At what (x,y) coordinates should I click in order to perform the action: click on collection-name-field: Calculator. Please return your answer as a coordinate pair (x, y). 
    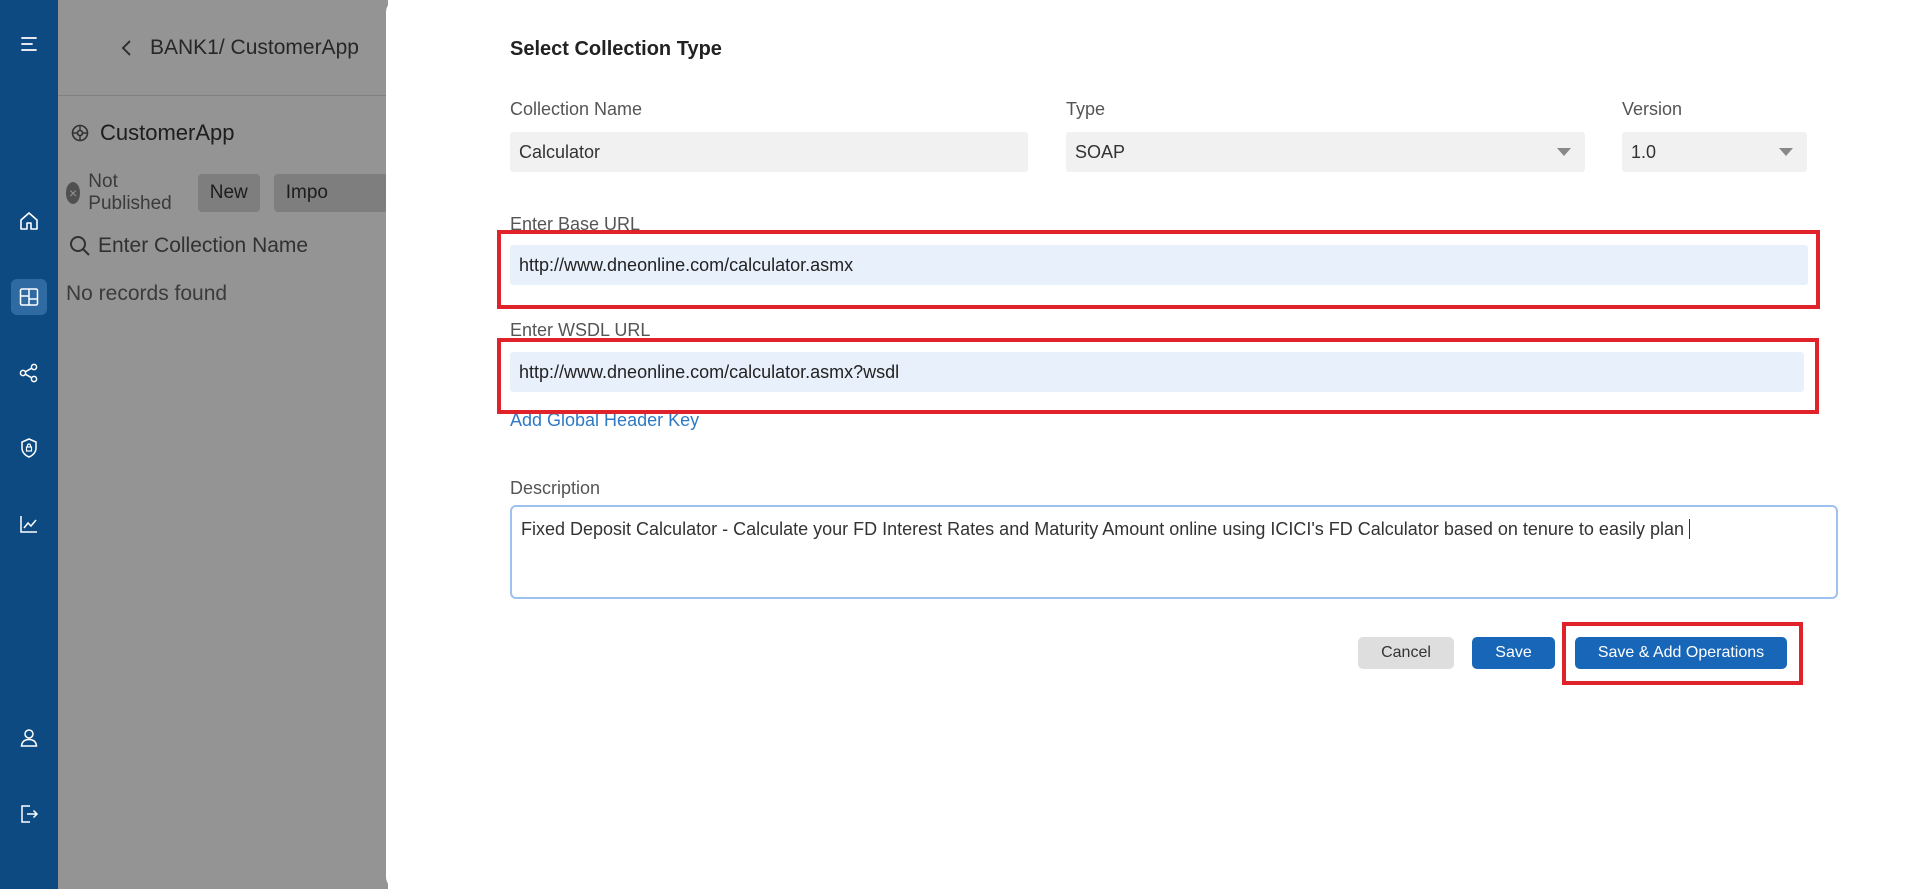
    Looking at the image, I should click on (769, 152).